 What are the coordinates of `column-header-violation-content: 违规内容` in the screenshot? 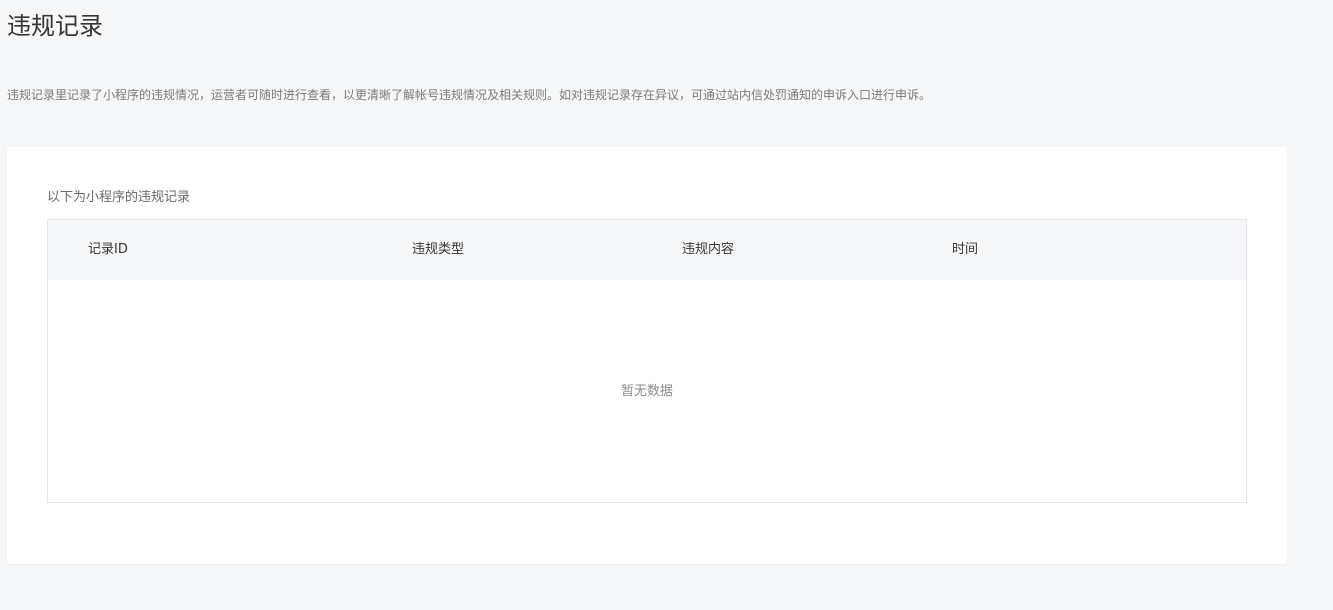 It's located at (708, 249).